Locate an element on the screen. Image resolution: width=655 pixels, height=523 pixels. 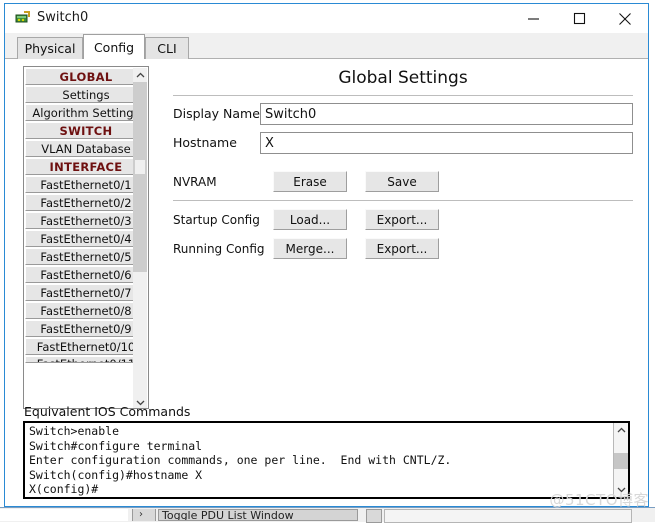
sidebar-item-fastethernet0-8: FastEthernet0/8 is located at coordinates (86, 310).